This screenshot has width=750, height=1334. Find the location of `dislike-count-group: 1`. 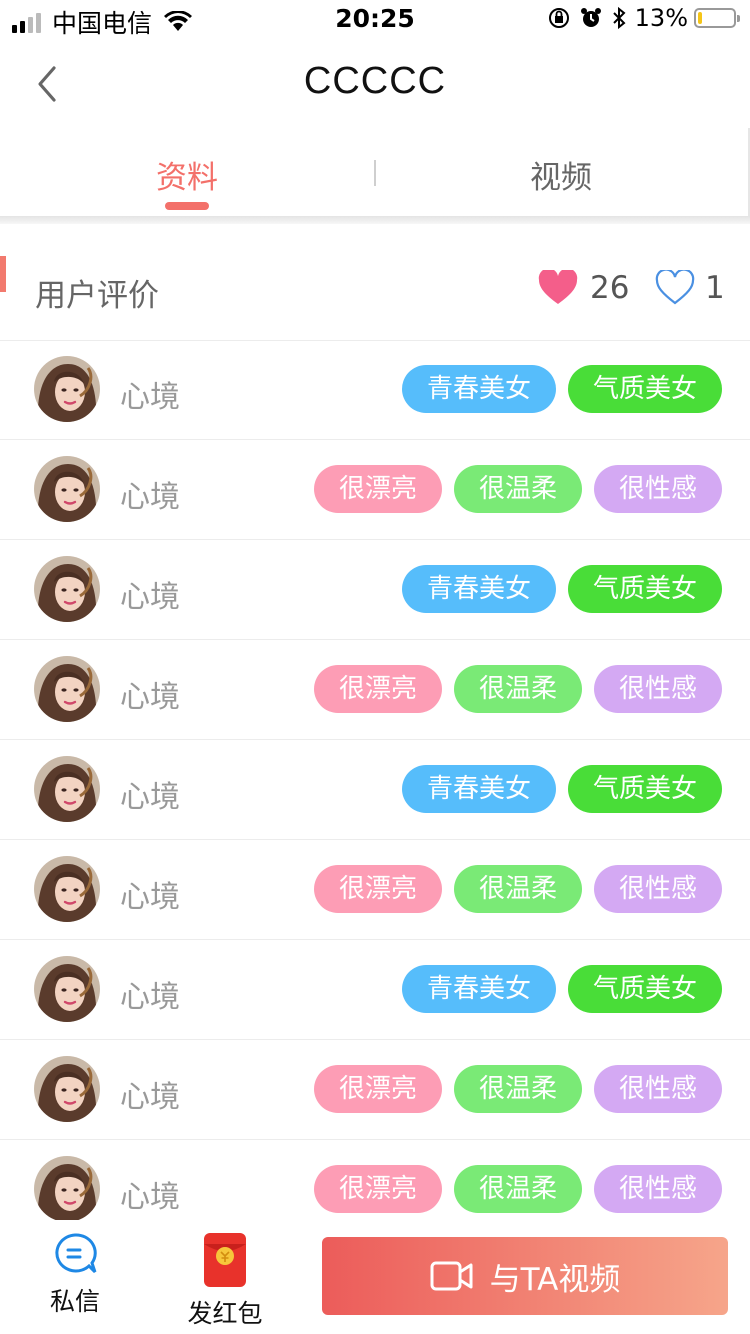

dislike-count-group: 1 is located at coordinates (690, 288).